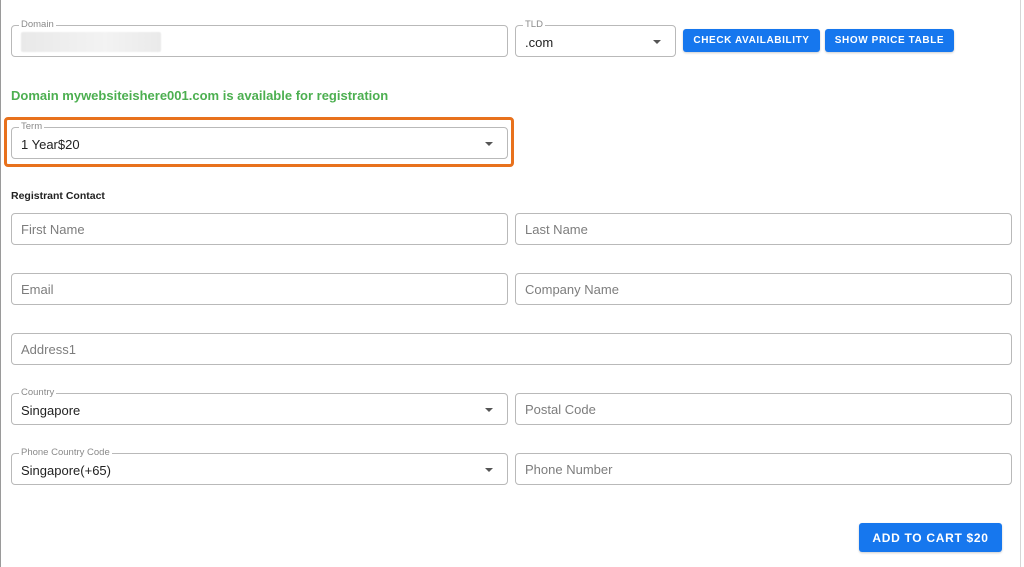  What do you see at coordinates (259, 466) in the screenshot?
I see `phone-country-code-select: Phone Country Code Singapore(+65)` at bounding box center [259, 466].